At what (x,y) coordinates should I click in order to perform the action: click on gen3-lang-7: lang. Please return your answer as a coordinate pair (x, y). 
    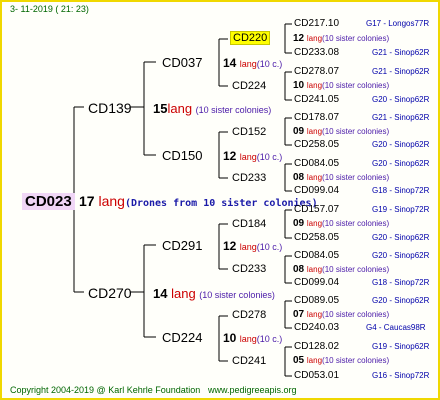
    Looking at the image, I should click on (314, 360).